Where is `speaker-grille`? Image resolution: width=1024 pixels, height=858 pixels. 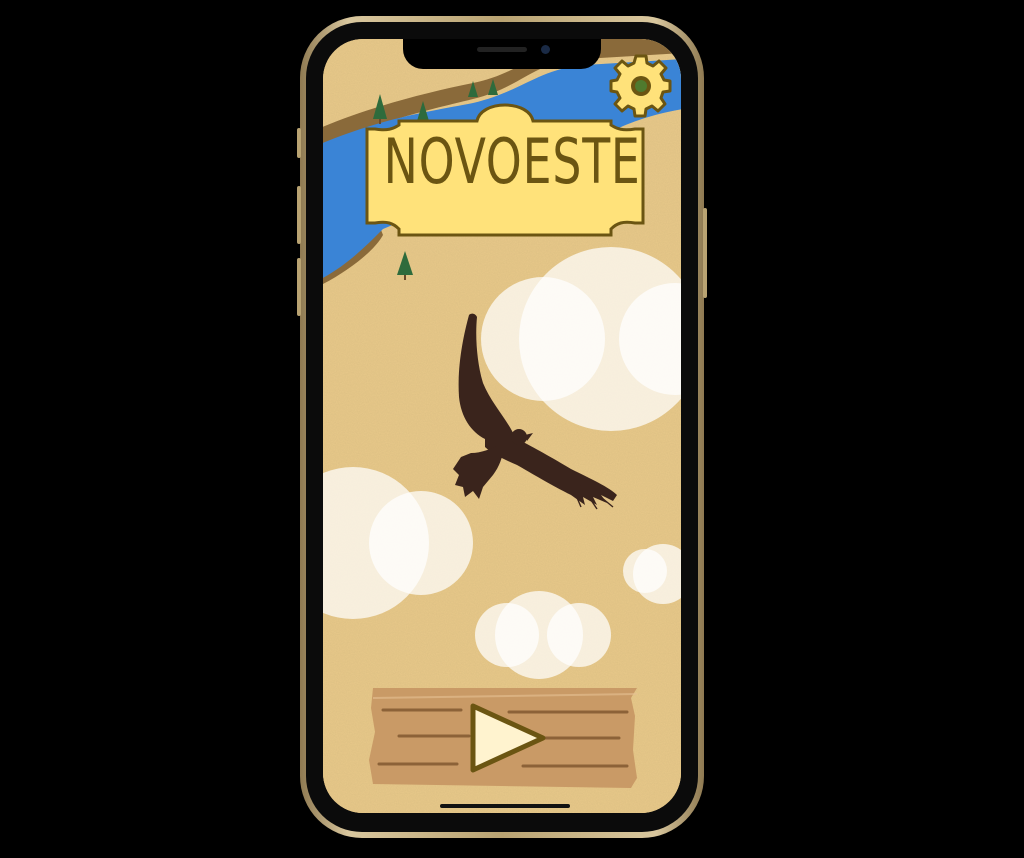
speaker-grille is located at coordinates (502, 49).